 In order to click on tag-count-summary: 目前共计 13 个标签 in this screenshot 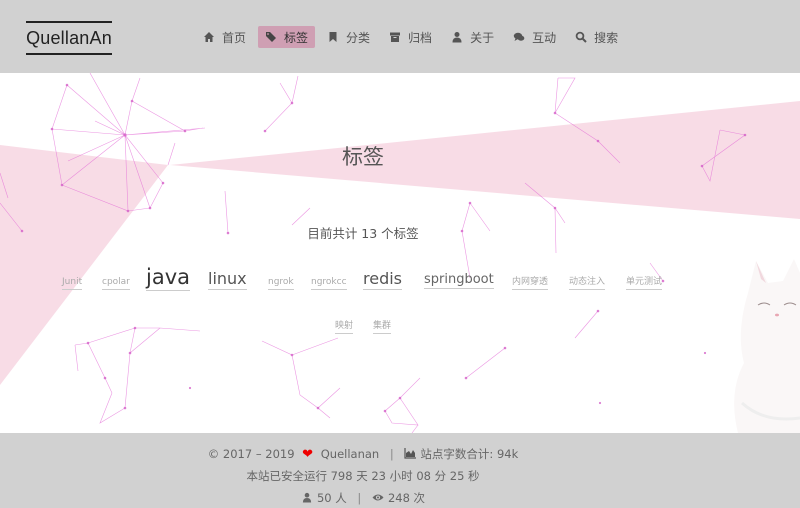, I will do `click(363, 233)`.